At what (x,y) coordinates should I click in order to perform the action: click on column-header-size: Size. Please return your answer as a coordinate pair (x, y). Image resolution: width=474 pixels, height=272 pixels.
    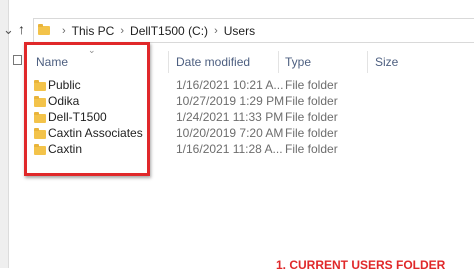
    Looking at the image, I should click on (386, 62).